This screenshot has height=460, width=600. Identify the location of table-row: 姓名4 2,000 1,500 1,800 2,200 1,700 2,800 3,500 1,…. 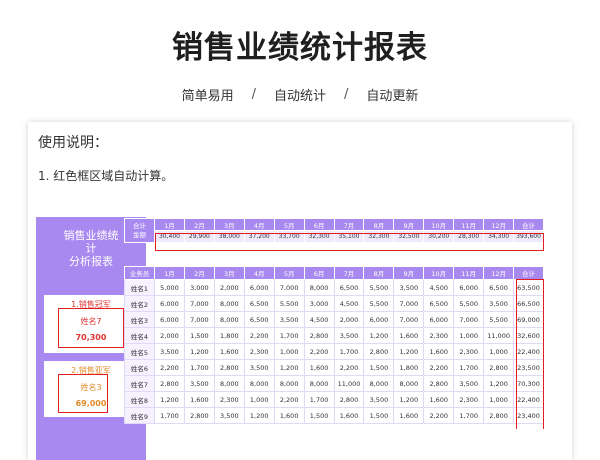
(334, 335).